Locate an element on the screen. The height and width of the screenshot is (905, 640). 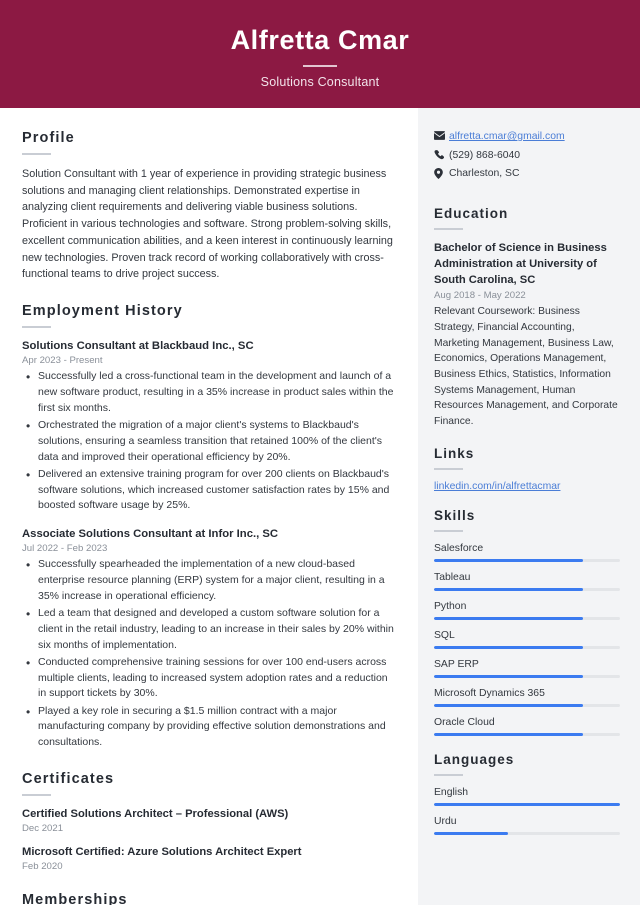
language-label: Urdu is located at coordinates (445, 821).